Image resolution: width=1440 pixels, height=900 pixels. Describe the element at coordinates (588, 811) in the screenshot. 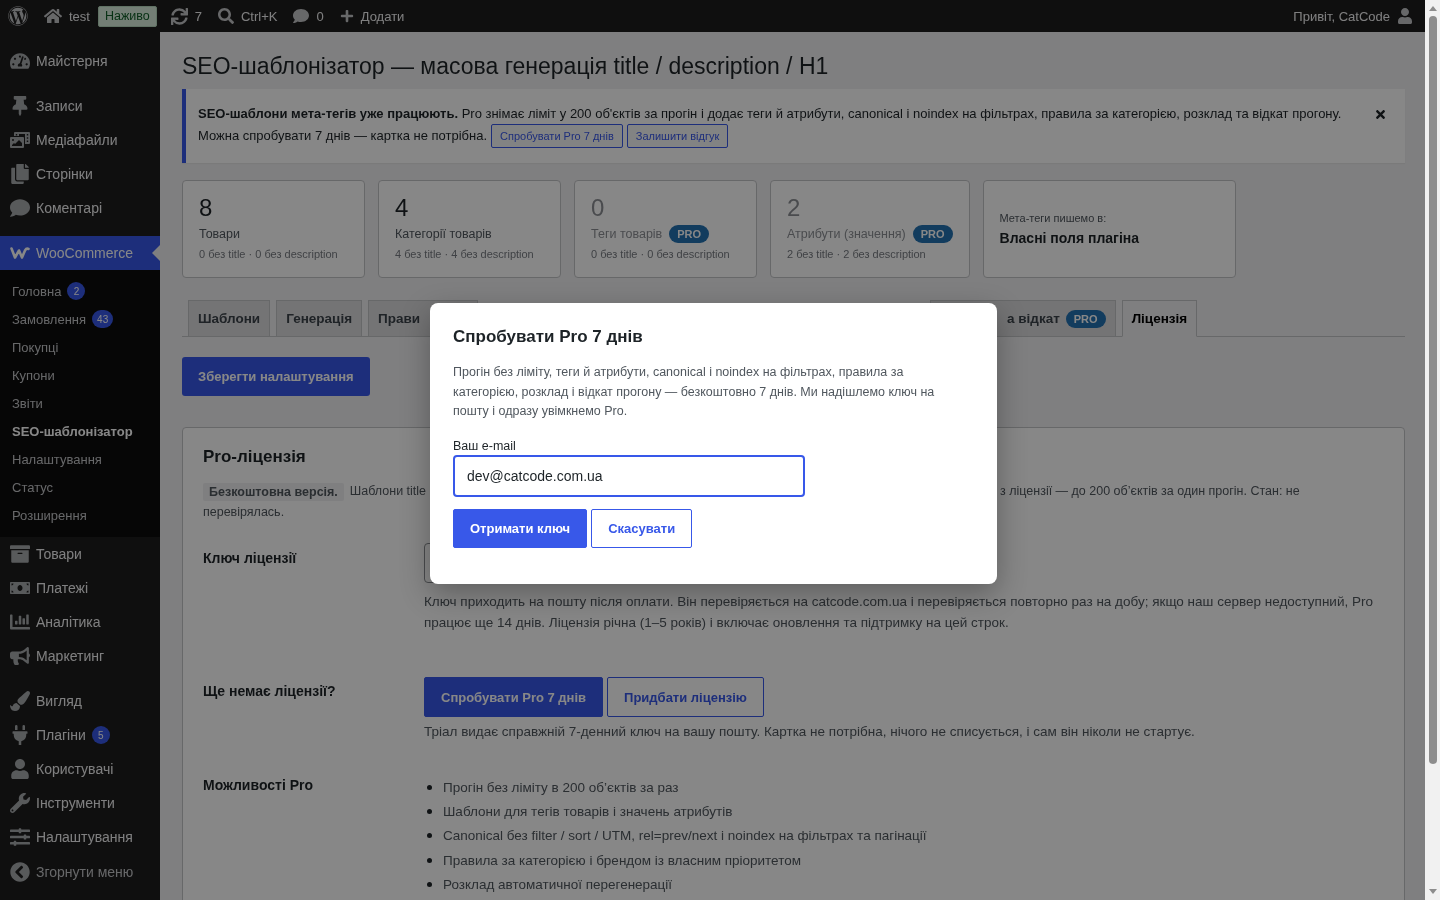

I see `feature-text: Шаблони для тегів товарів і значень атрибутів` at that location.